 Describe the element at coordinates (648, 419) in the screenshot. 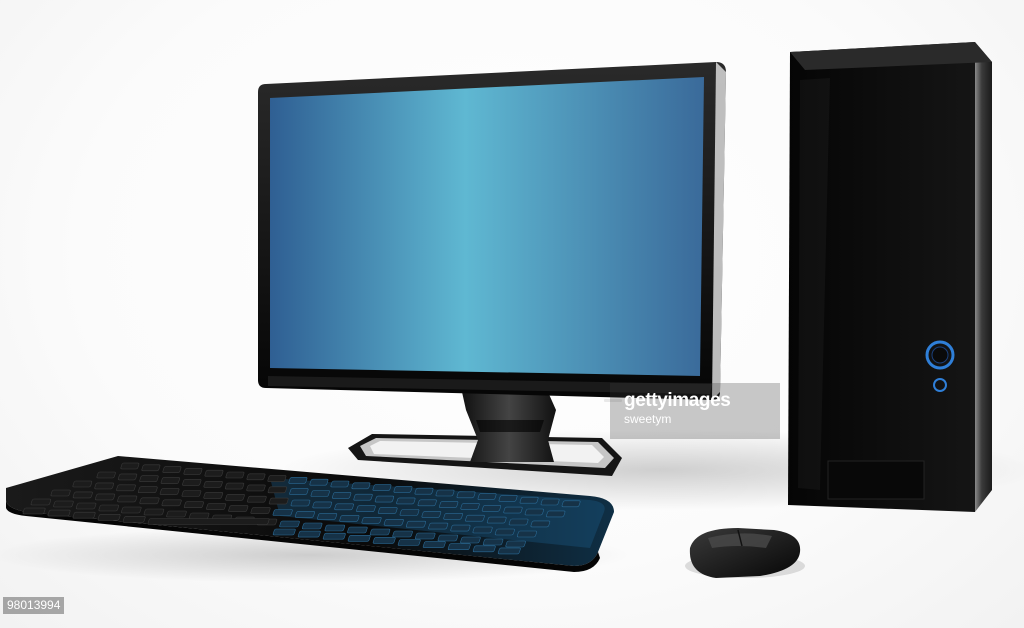

I see `watermark-credit: sweetym` at that location.